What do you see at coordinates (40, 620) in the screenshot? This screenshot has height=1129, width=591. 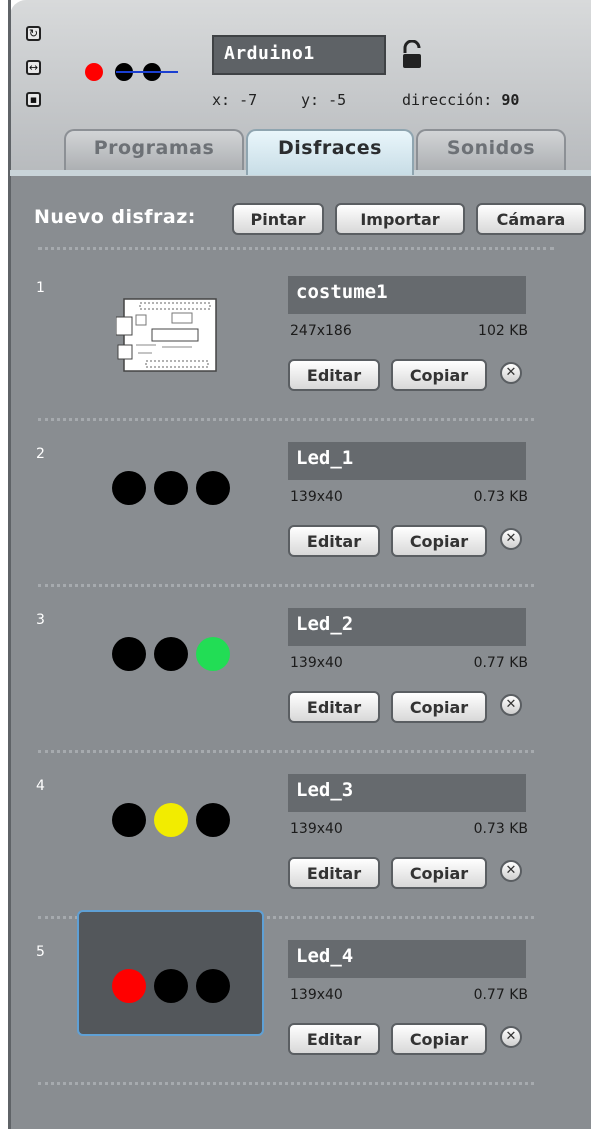 I see `costume-number: 3` at bounding box center [40, 620].